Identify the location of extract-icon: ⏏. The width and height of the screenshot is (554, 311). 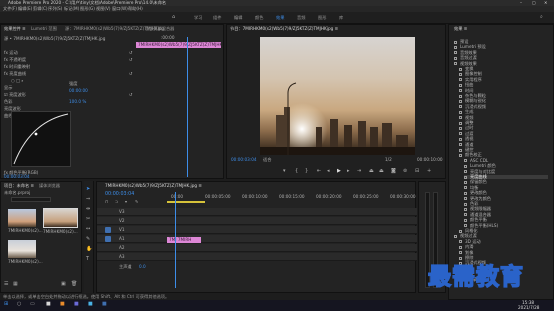
(381, 171).